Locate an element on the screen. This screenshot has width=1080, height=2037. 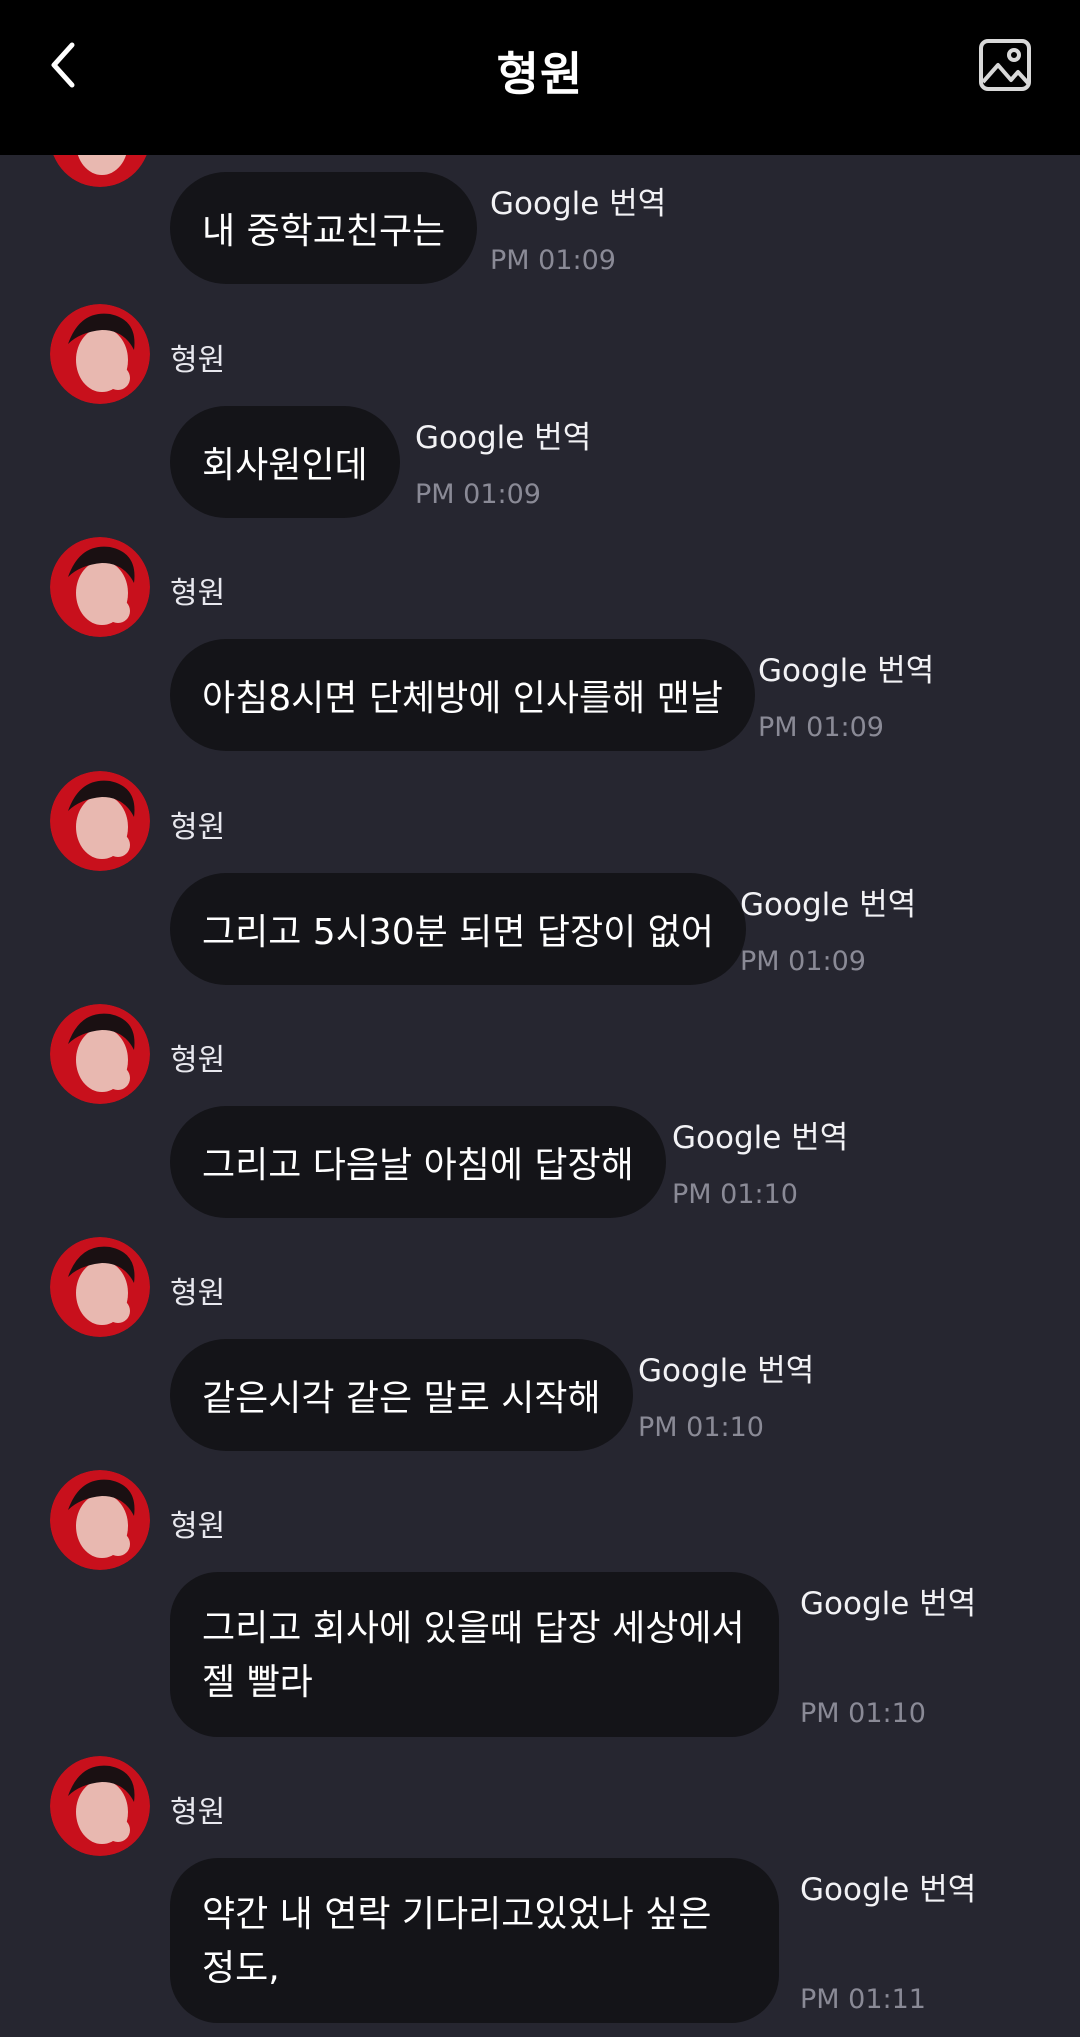
message-bubble: 그리고 5시30분 되면 답장이 없어 is located at coordinates (458, 929).